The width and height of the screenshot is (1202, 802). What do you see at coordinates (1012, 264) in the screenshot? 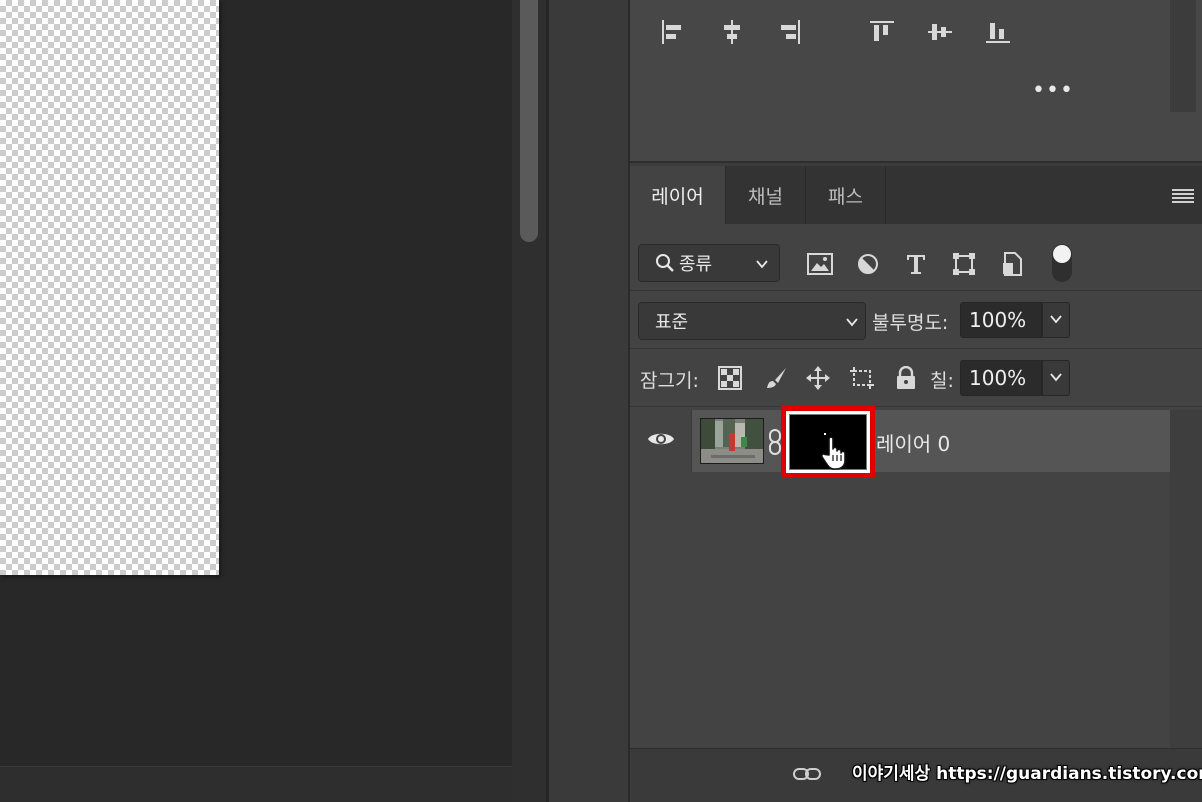
I see `smart-object-filter-icon` at bounding box center [1012, 264].